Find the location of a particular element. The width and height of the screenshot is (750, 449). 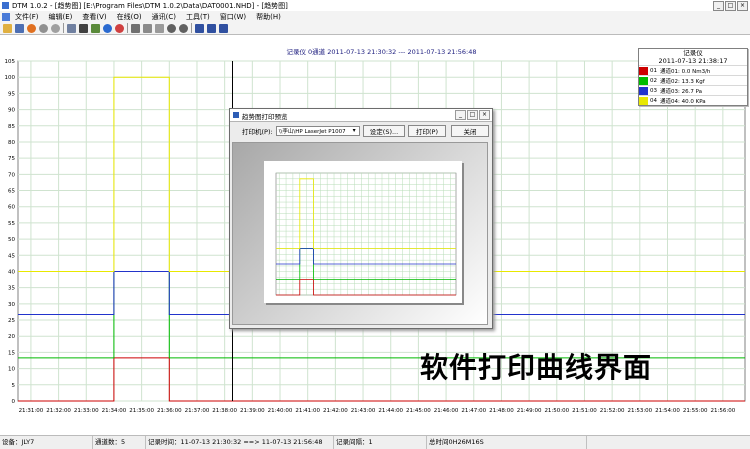

close-dialog-button: 关闭 is located at coordinates (470, 131).